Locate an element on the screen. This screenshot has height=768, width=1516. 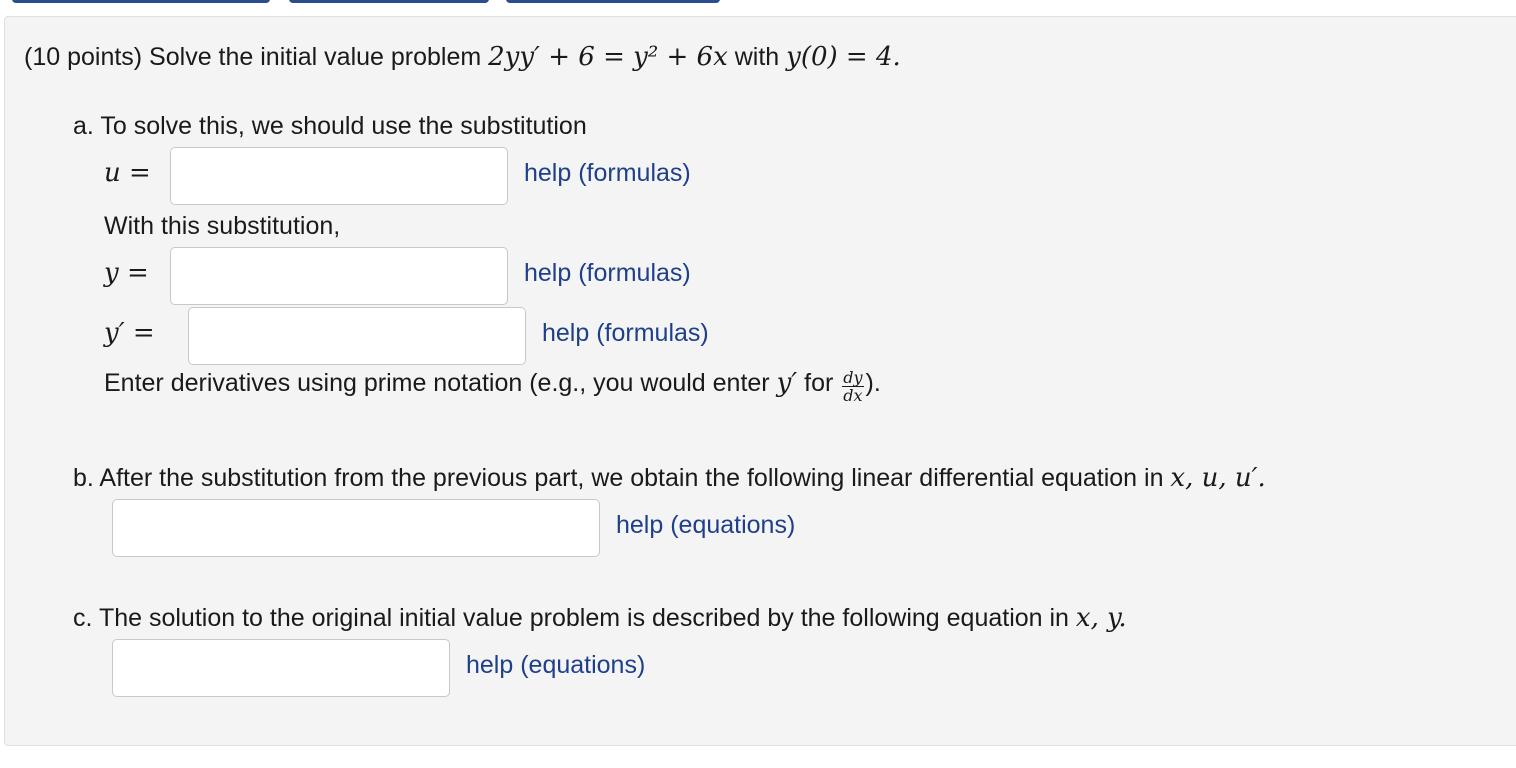
dy-dx-fraction: dy dx is located at coordinates (853, 387).